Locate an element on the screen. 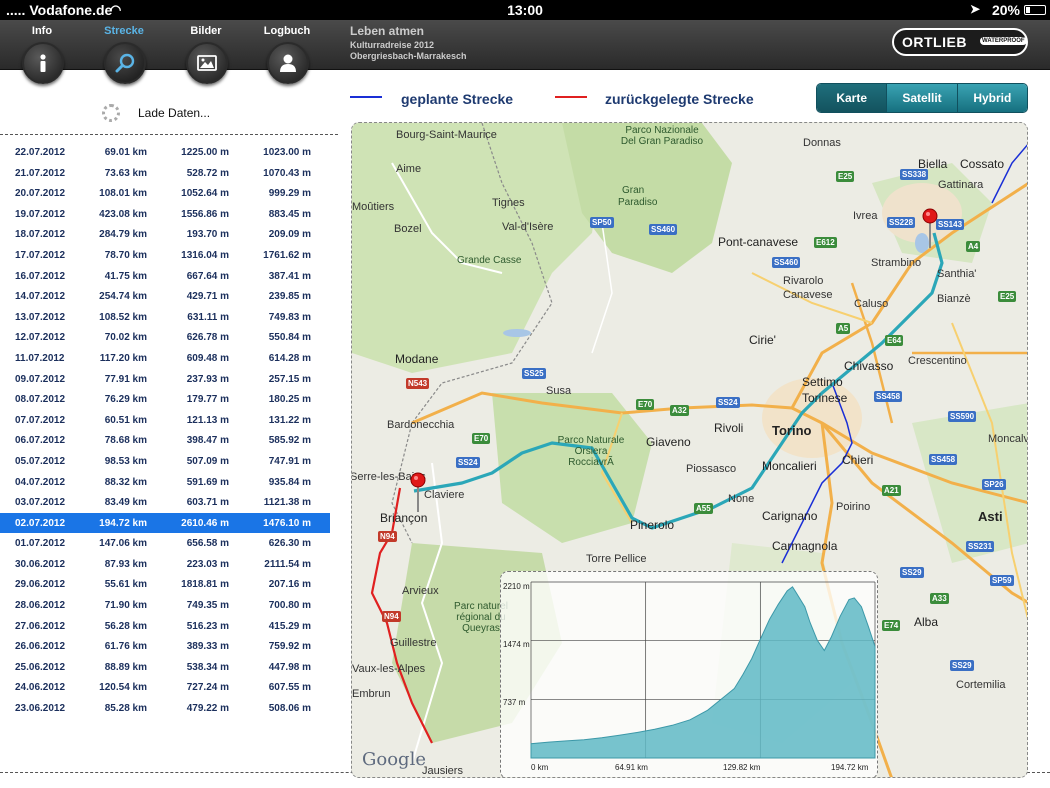  tab-strecke: Strecke is located at coordinates (124, 52).